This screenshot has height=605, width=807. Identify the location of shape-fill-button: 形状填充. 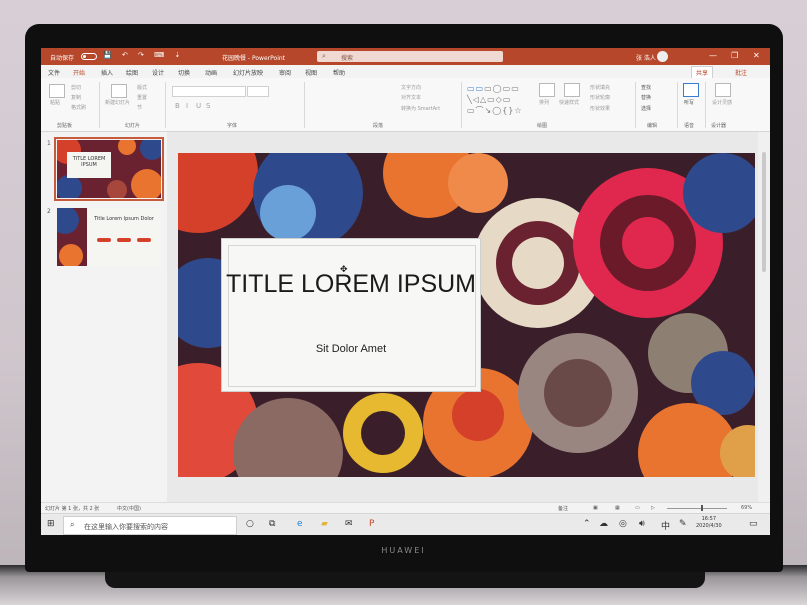
(600, 87).